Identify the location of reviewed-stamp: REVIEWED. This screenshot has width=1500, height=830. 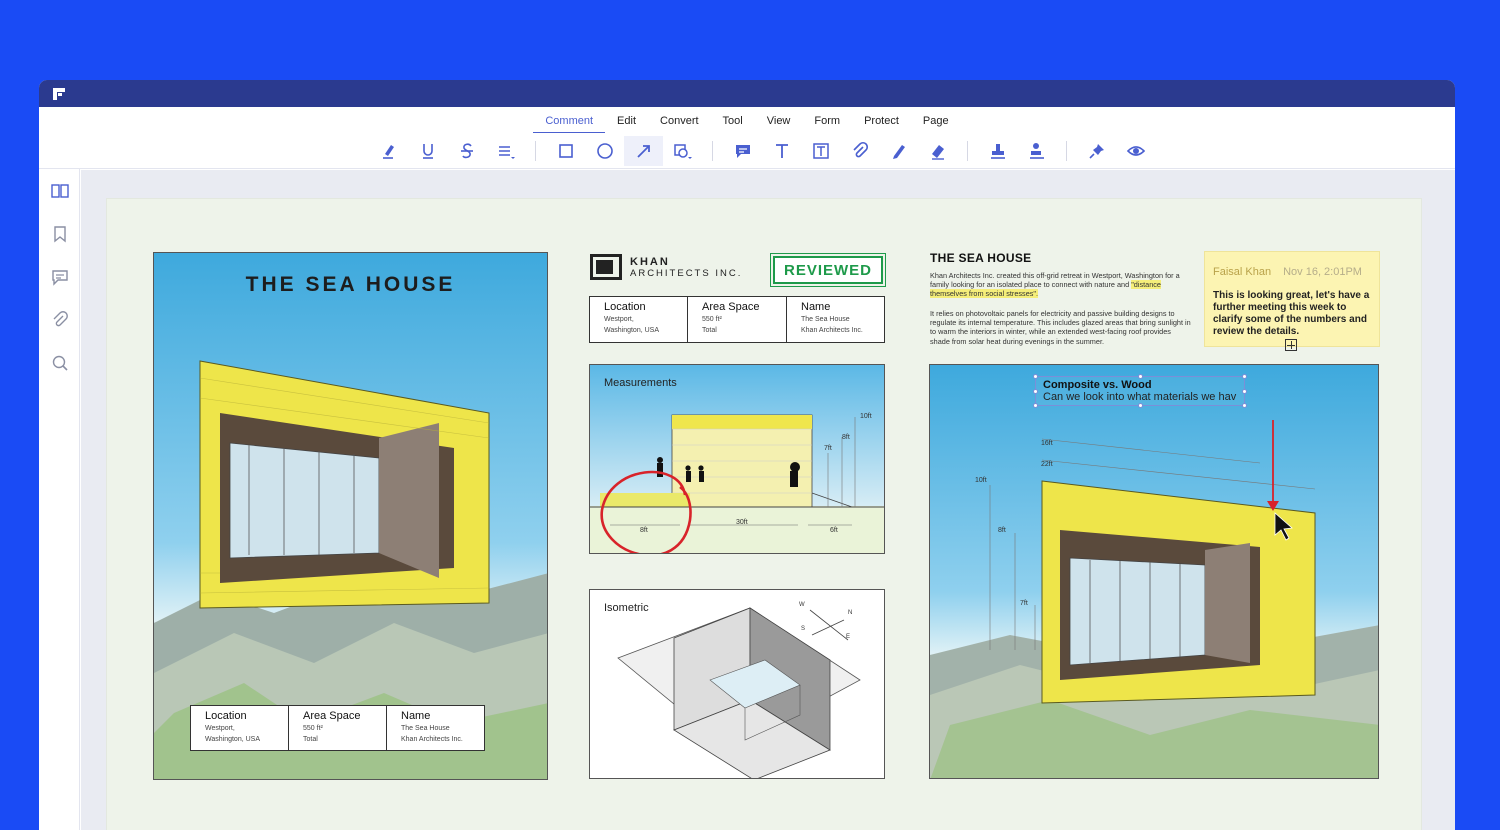
(828, 270).